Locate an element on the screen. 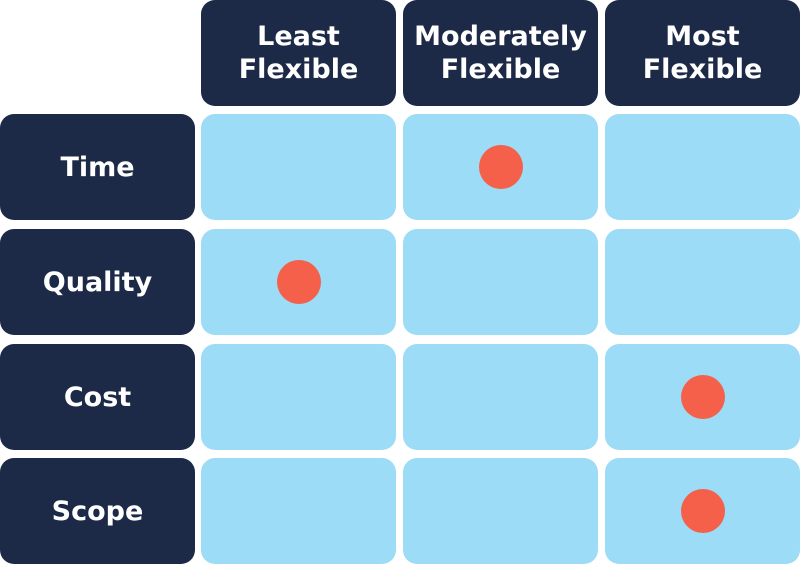 Image resolution: width=800 pixels, height=564 pixels. column-header: Least Flexible is located at coordinates (298, 53).